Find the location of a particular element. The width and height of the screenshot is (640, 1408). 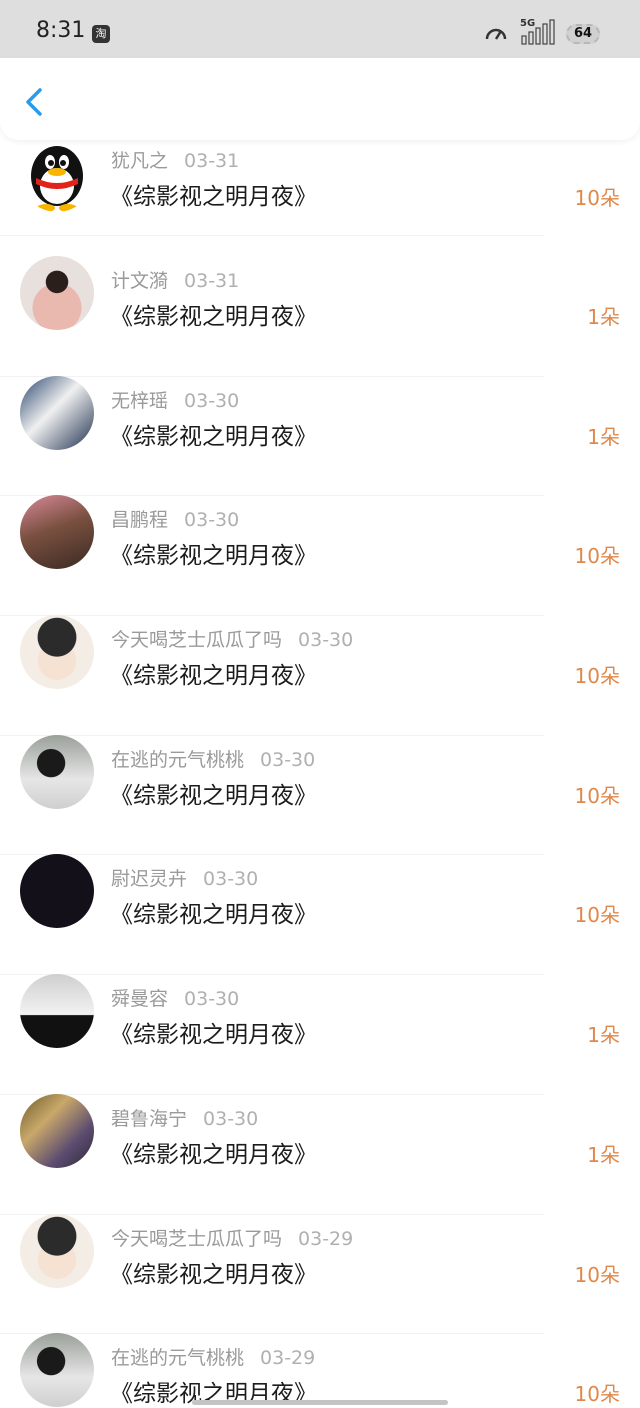

username: 计文漪 is located at coordinates (140, 281).